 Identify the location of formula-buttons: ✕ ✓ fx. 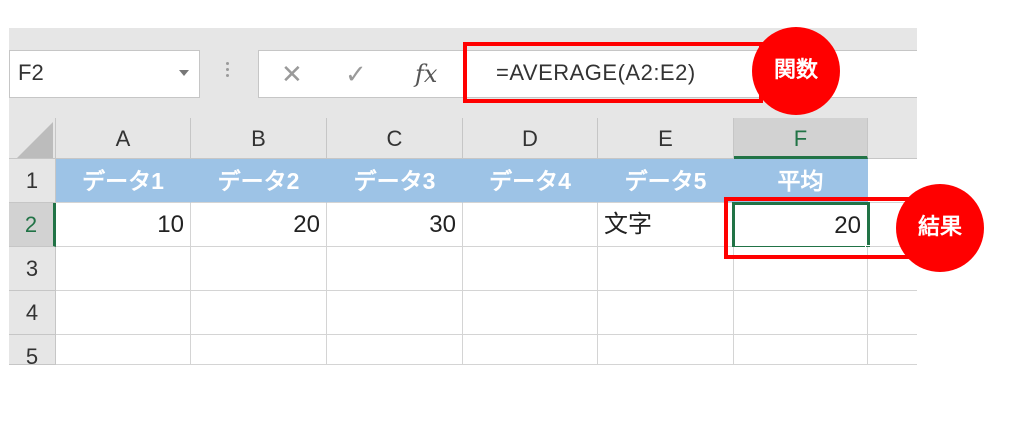
(362, 74).